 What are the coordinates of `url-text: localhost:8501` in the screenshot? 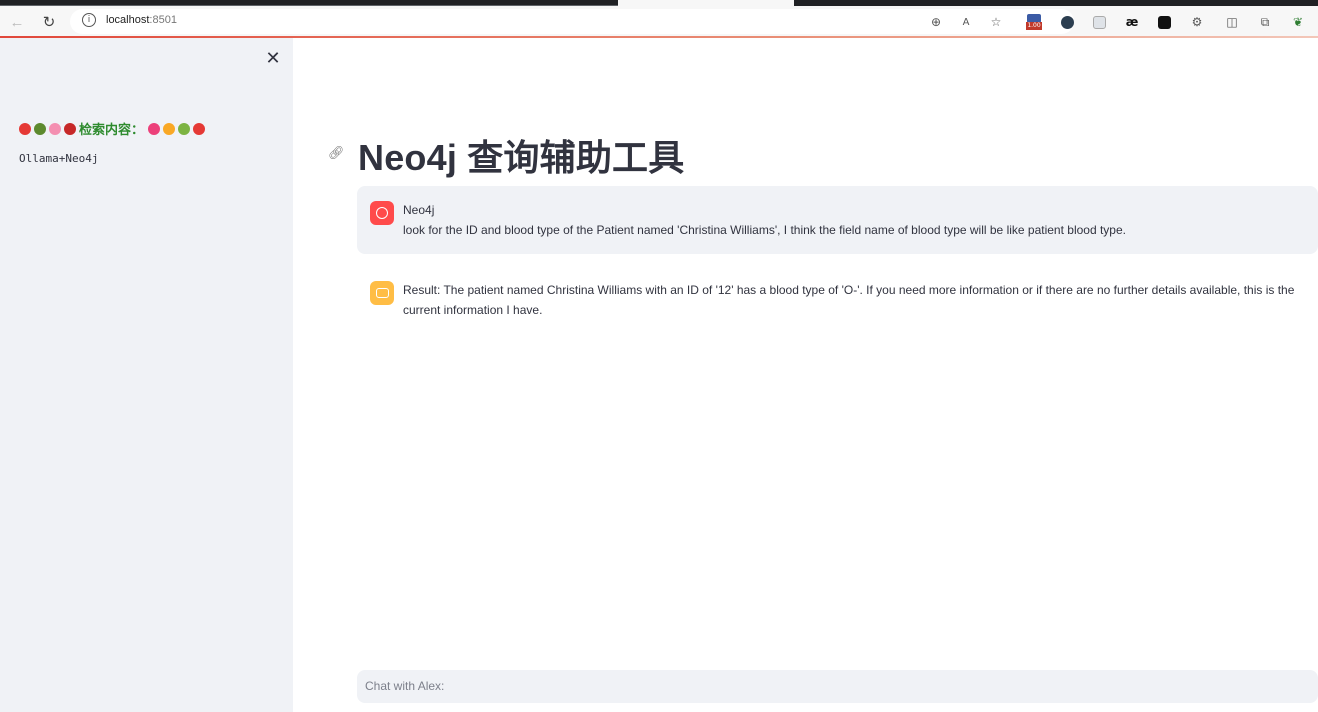 It's located at (141, 20).